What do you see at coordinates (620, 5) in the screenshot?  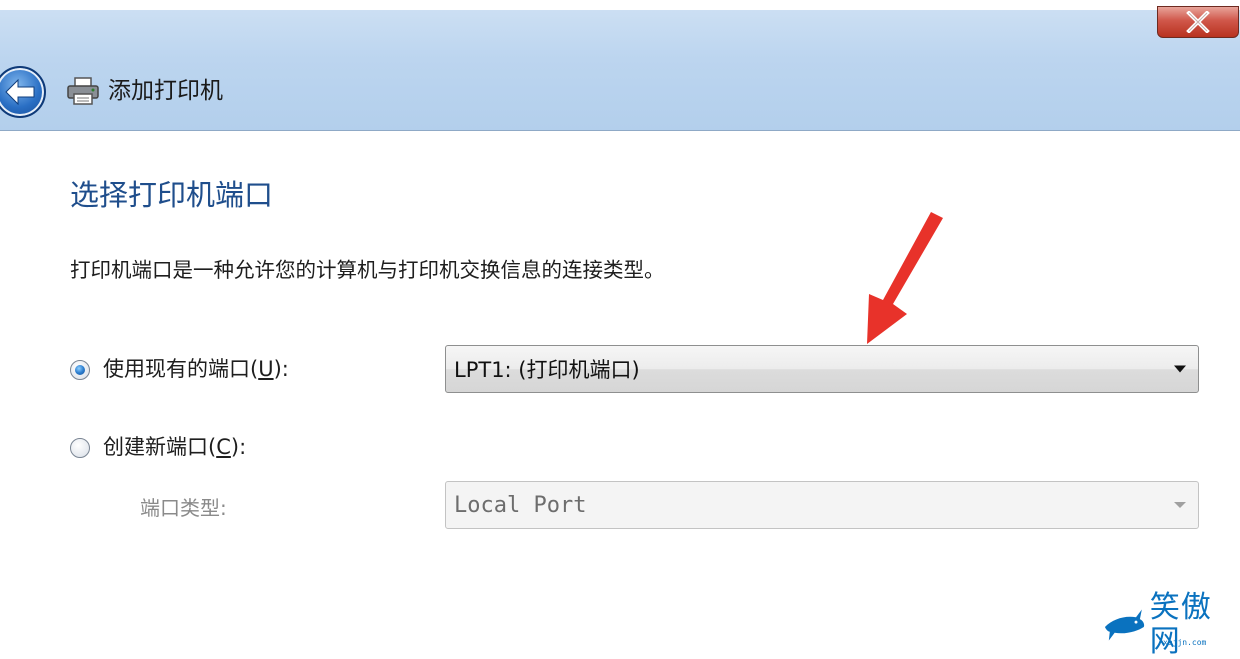 I see `title-bar-top-edge` at bounding box center [620, 5].